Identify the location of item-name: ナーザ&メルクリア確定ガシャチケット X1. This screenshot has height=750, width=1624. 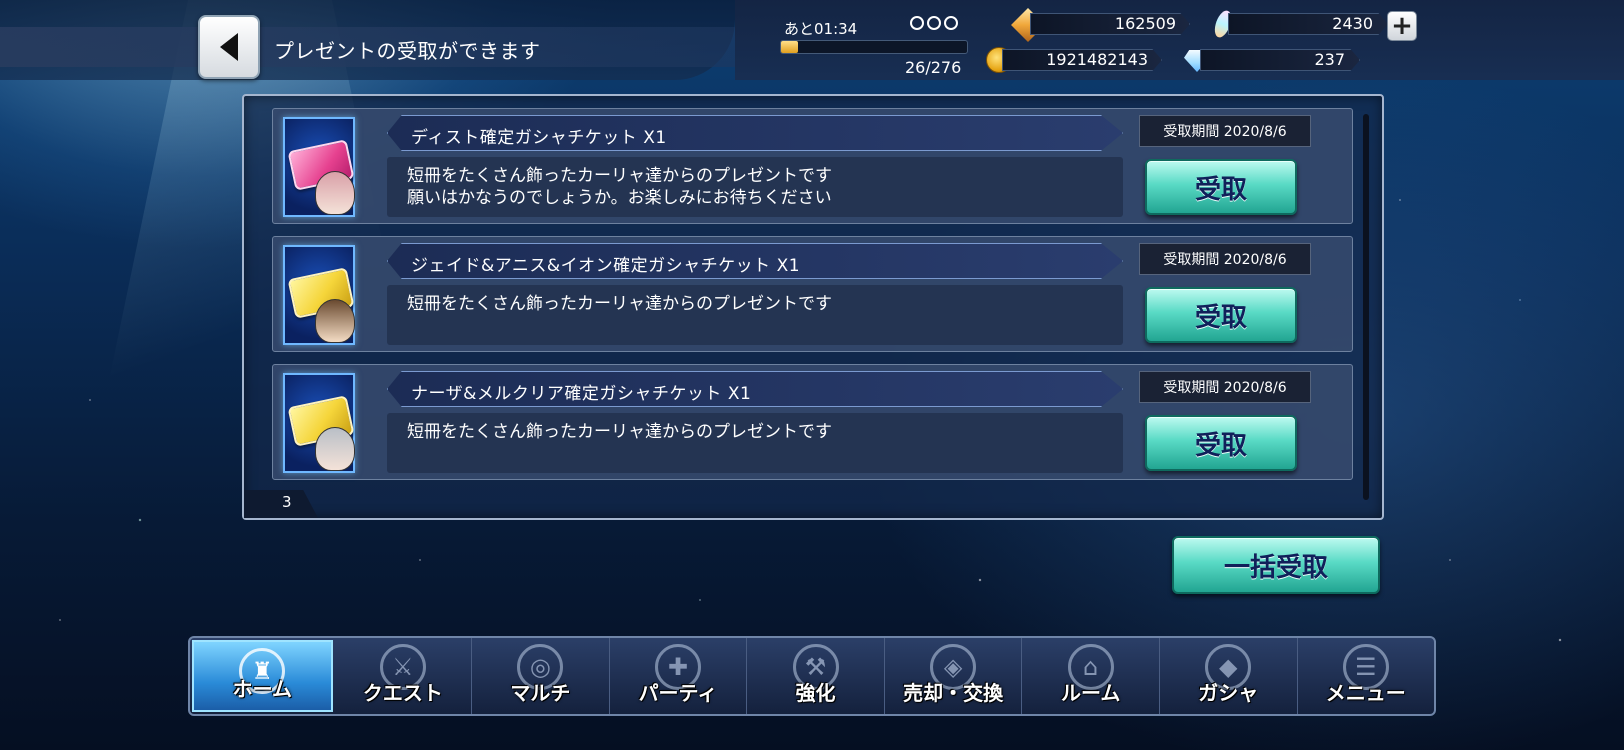
(581, 394).